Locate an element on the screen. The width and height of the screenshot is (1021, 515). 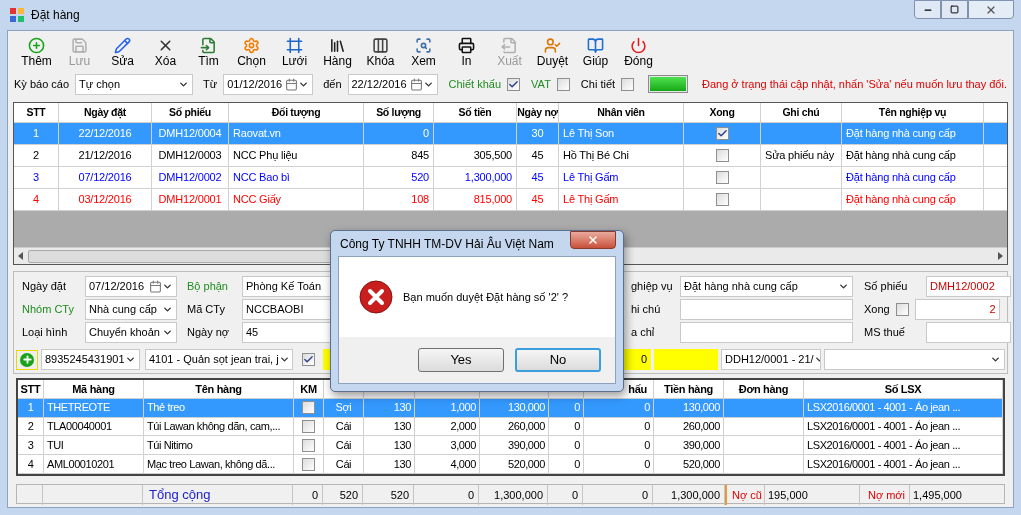
field-label: ghiệp vụ is located at coordinates (652, 287).